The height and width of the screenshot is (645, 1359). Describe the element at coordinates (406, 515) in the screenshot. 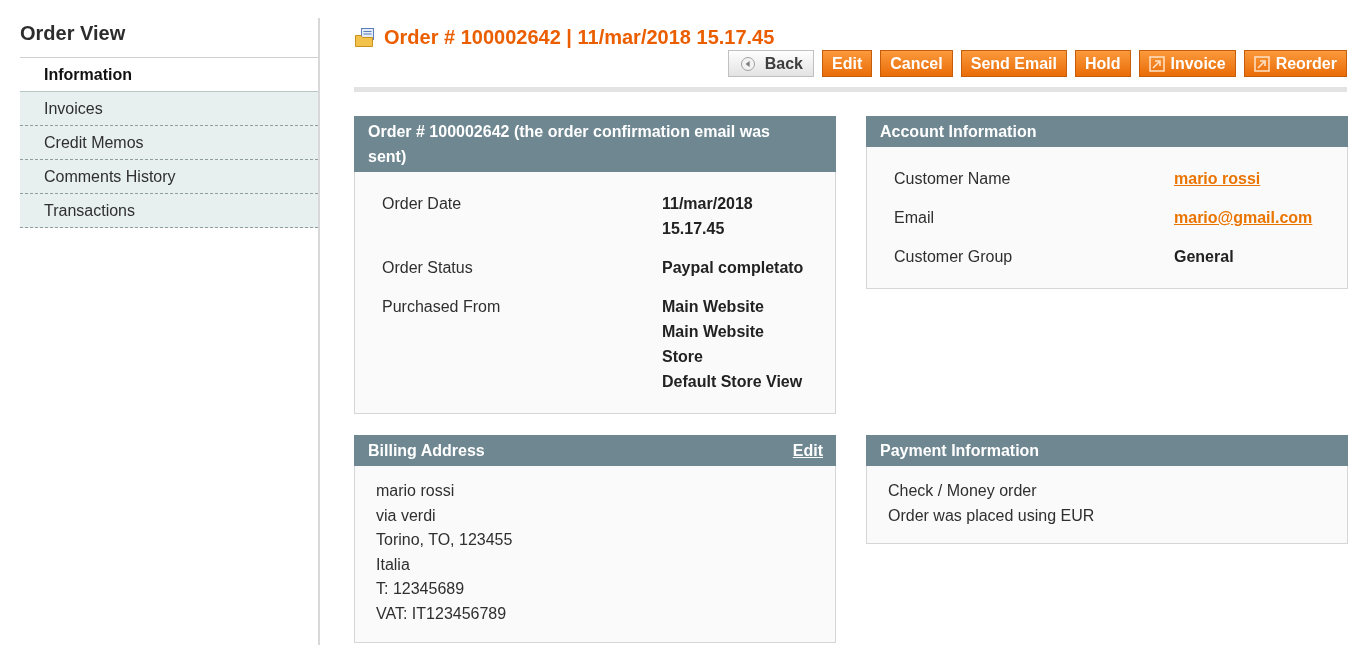

I see `detail-line: via verdi` at that location.